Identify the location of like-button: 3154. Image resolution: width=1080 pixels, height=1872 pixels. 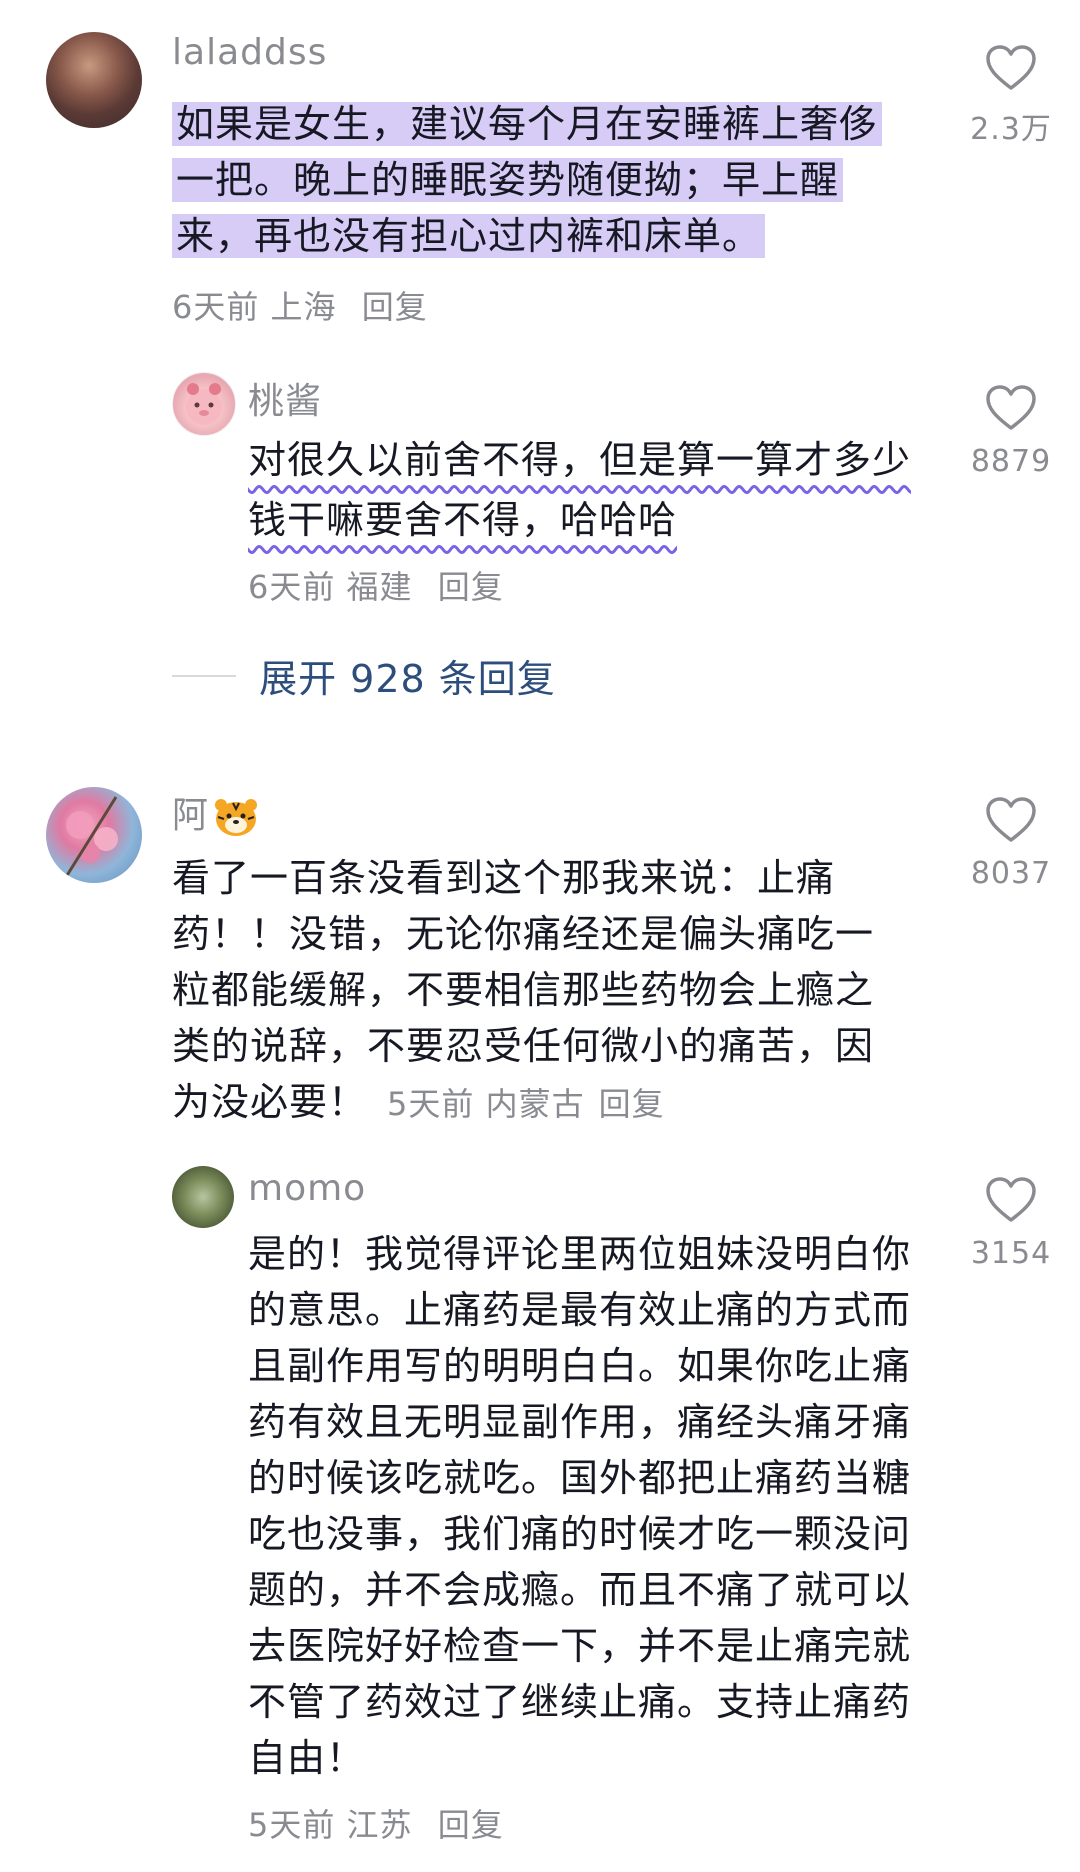
(1011, 1223).